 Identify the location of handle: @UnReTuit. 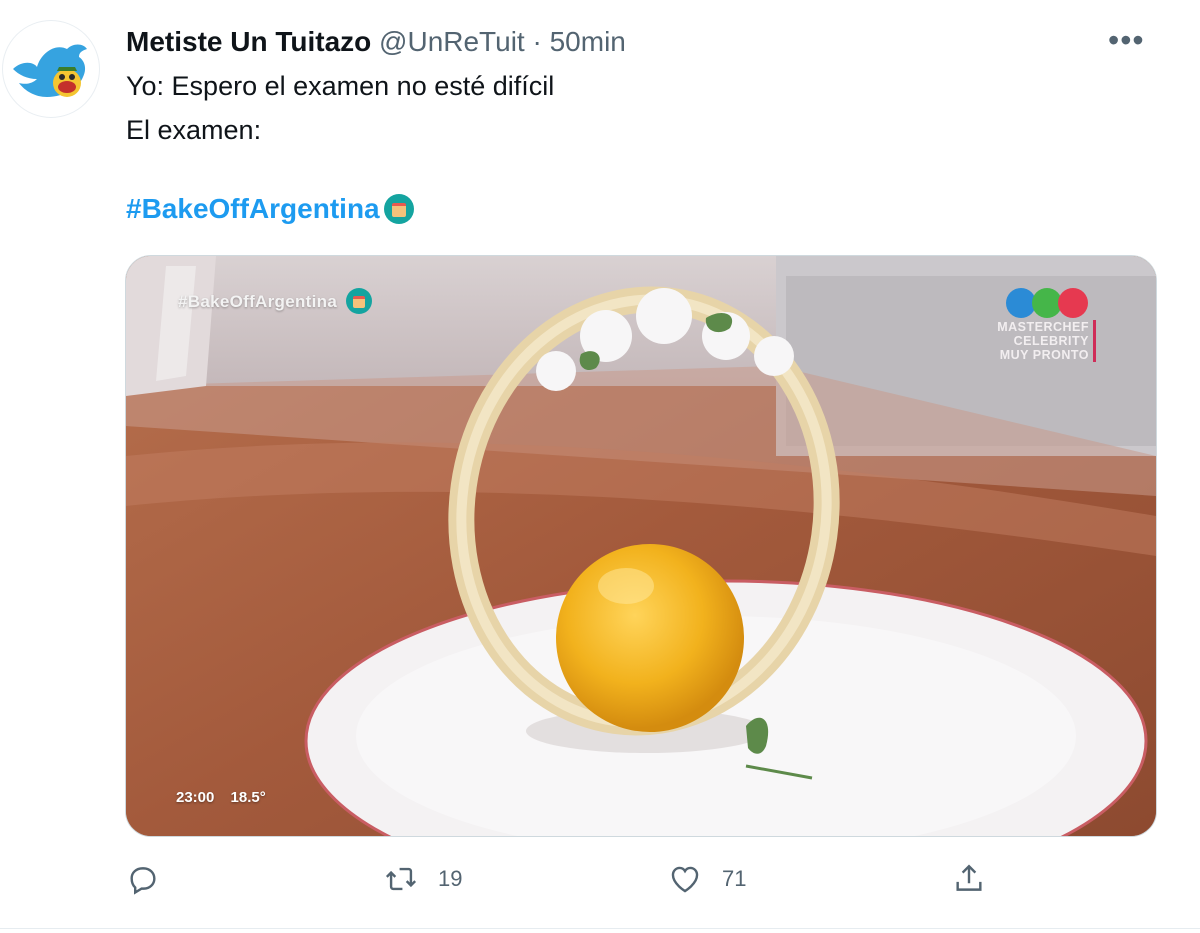
(452, 41).